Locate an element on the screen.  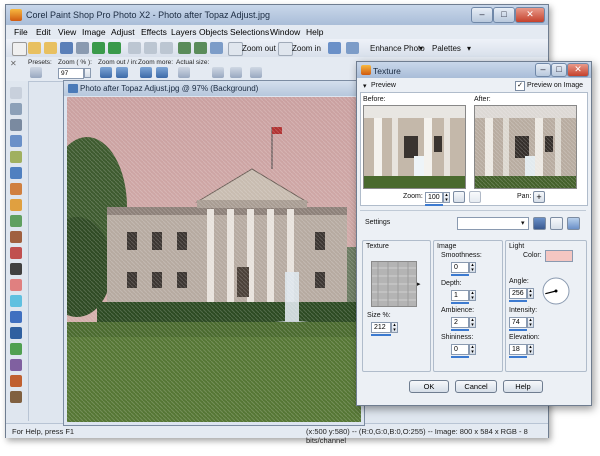
help-button: Help is located at coordinates (523, 386).